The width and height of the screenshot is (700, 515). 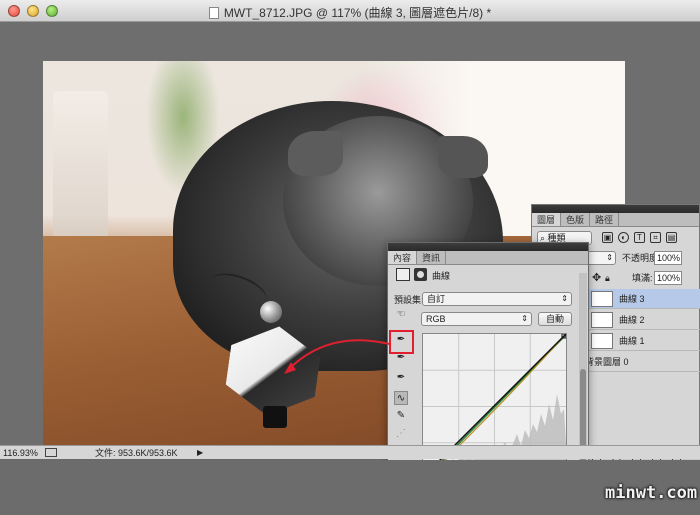 What do you see at coordinates (350, 487) in the screenshot?
I see `workspace-bottom` at bounding box center [350, 487].